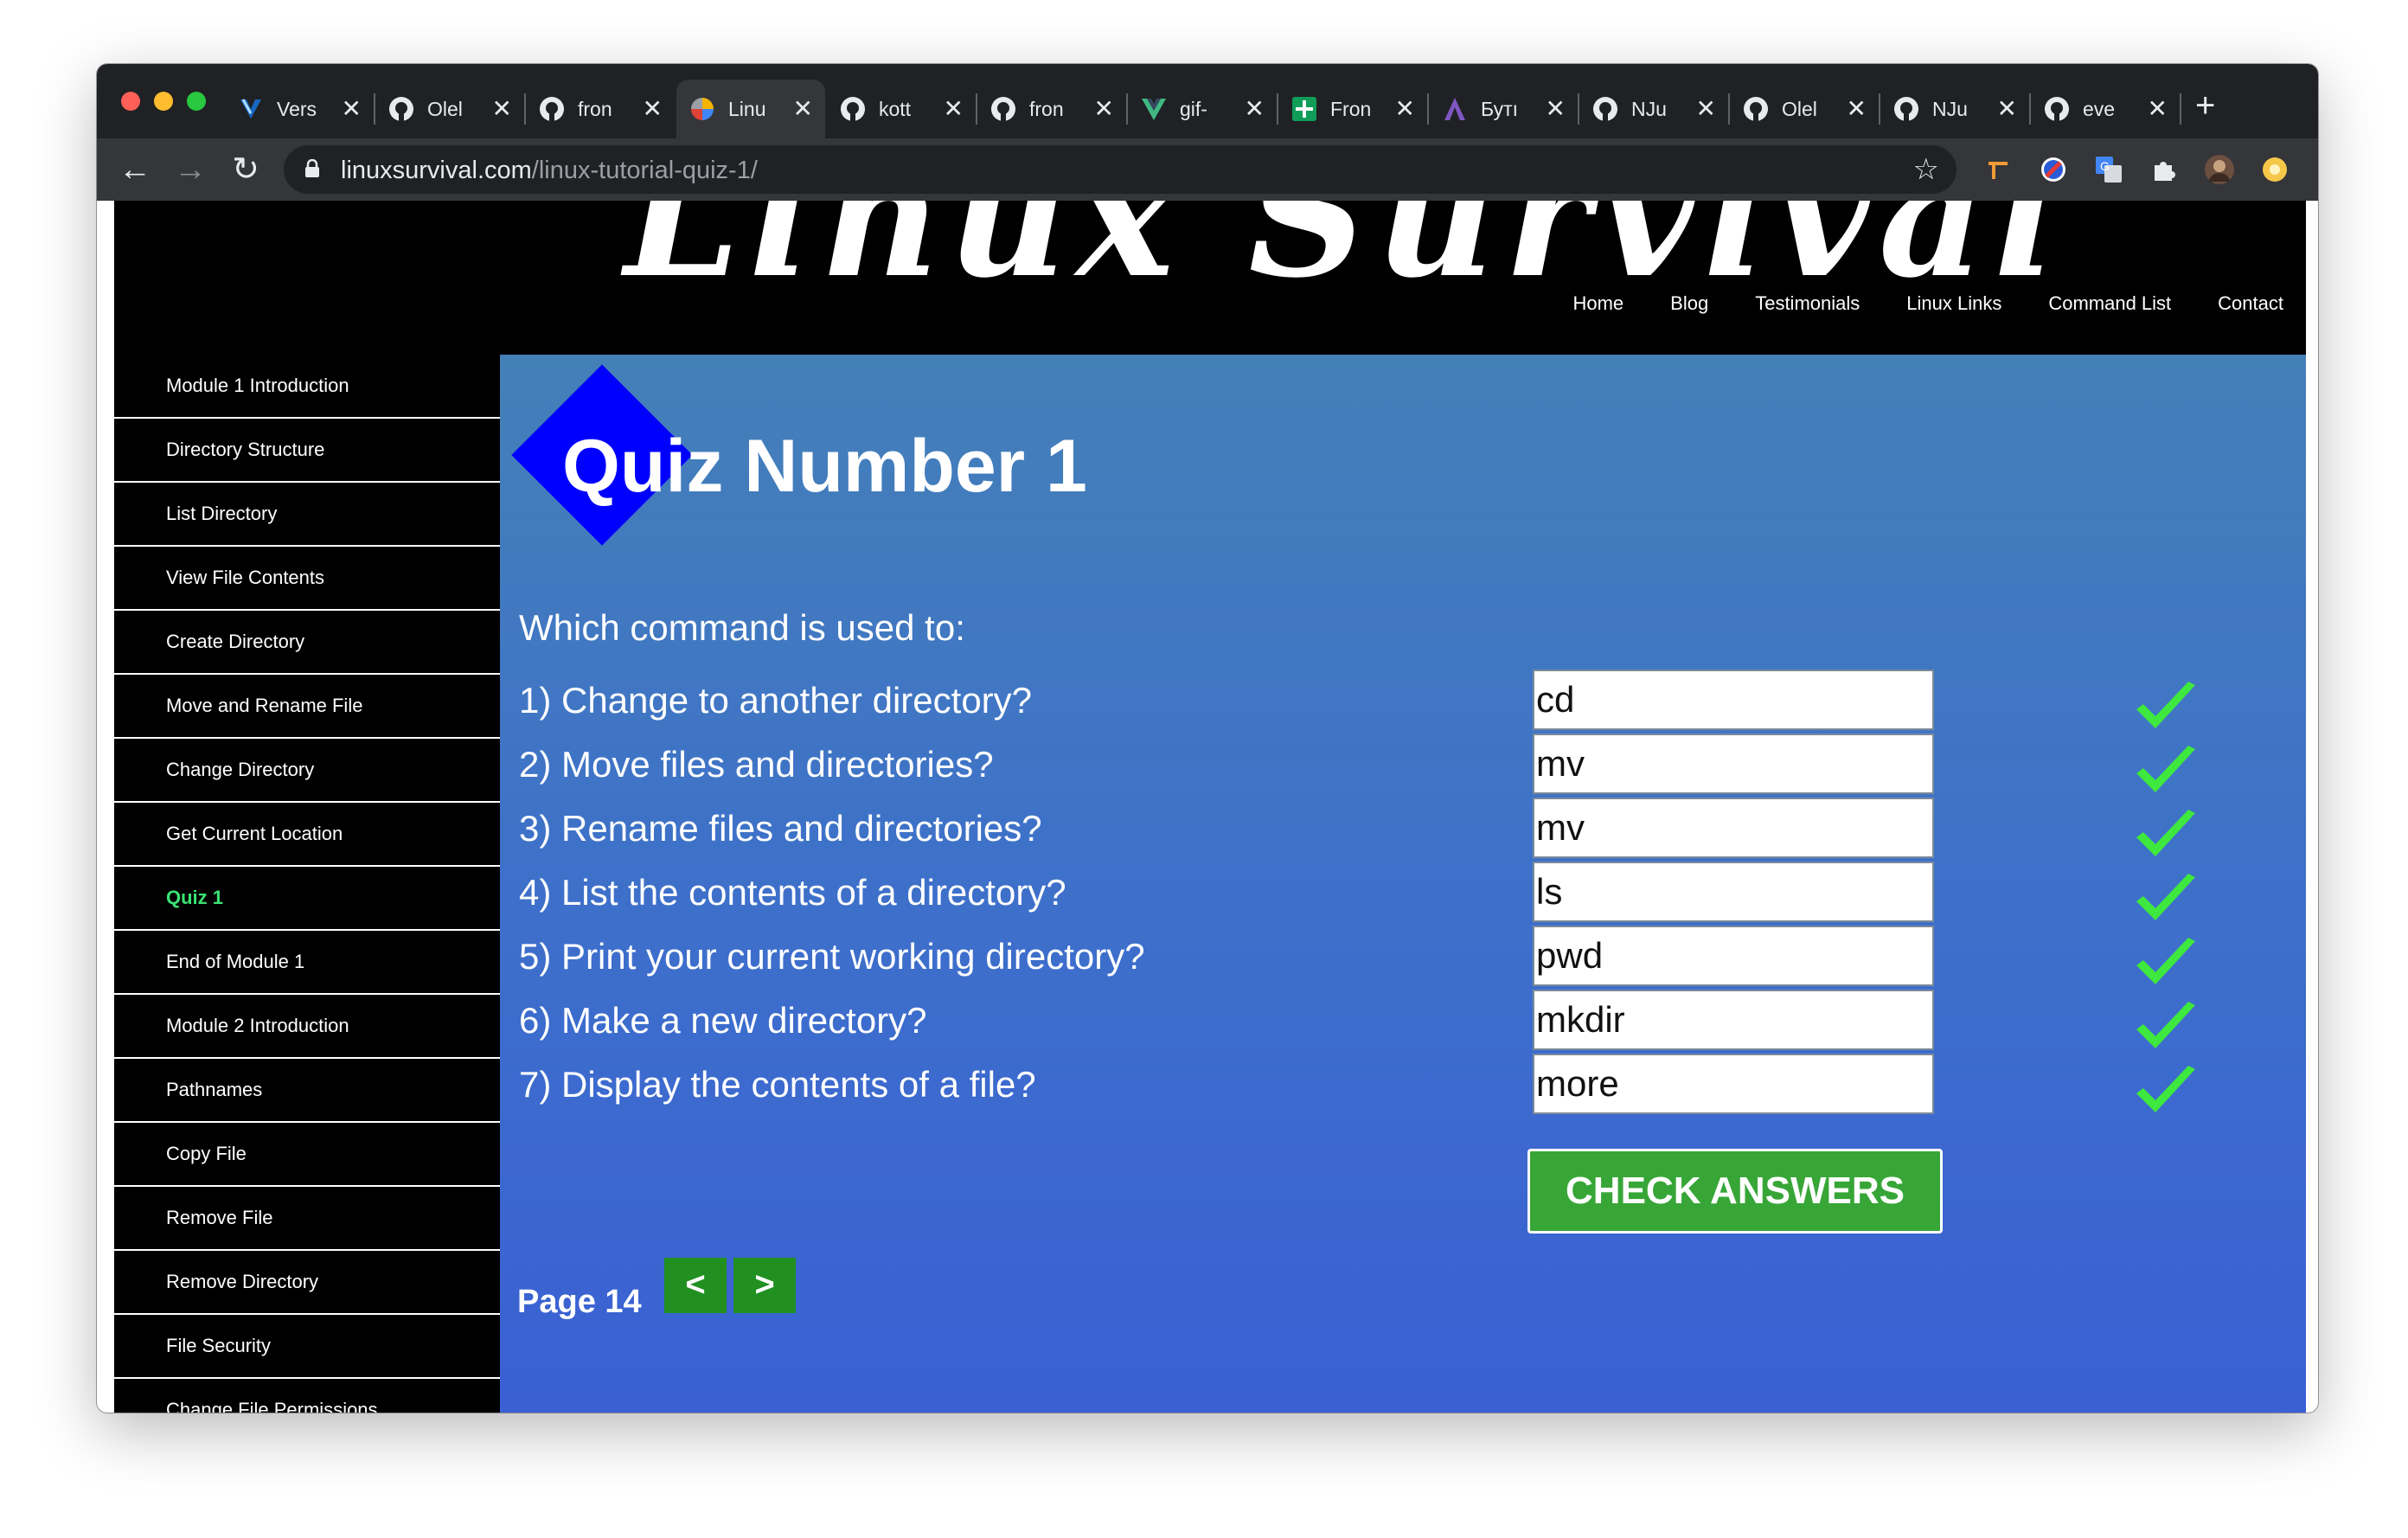 The width and height of the screenshot is (2408, 1538). Describe the element at coordinates (307, 771) in the screenshot. I see `sidebar-item-change-directory: Change Directory` at that location.